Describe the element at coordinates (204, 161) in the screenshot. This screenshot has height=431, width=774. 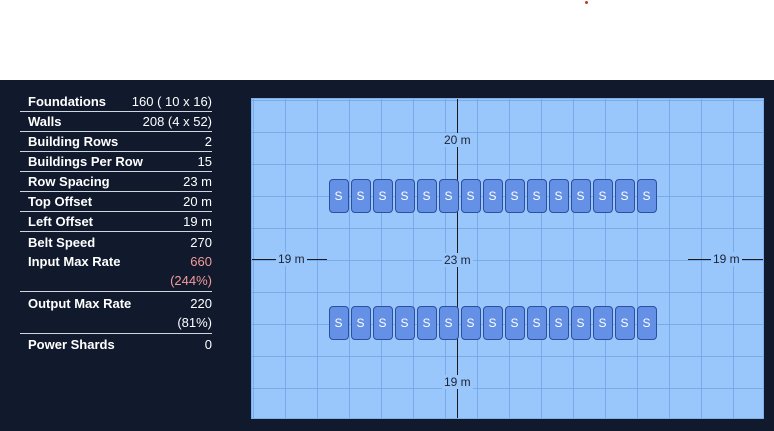
I see `stat-value: 15` at that location.